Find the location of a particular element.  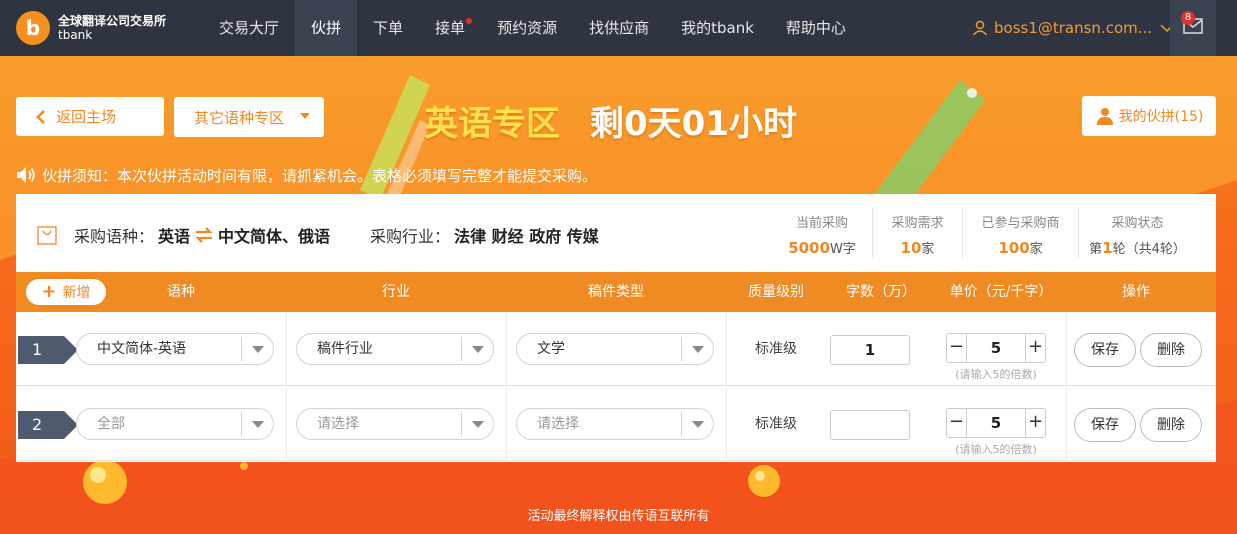

industry-label: 采购行业： is located at coordinates (410, 236).